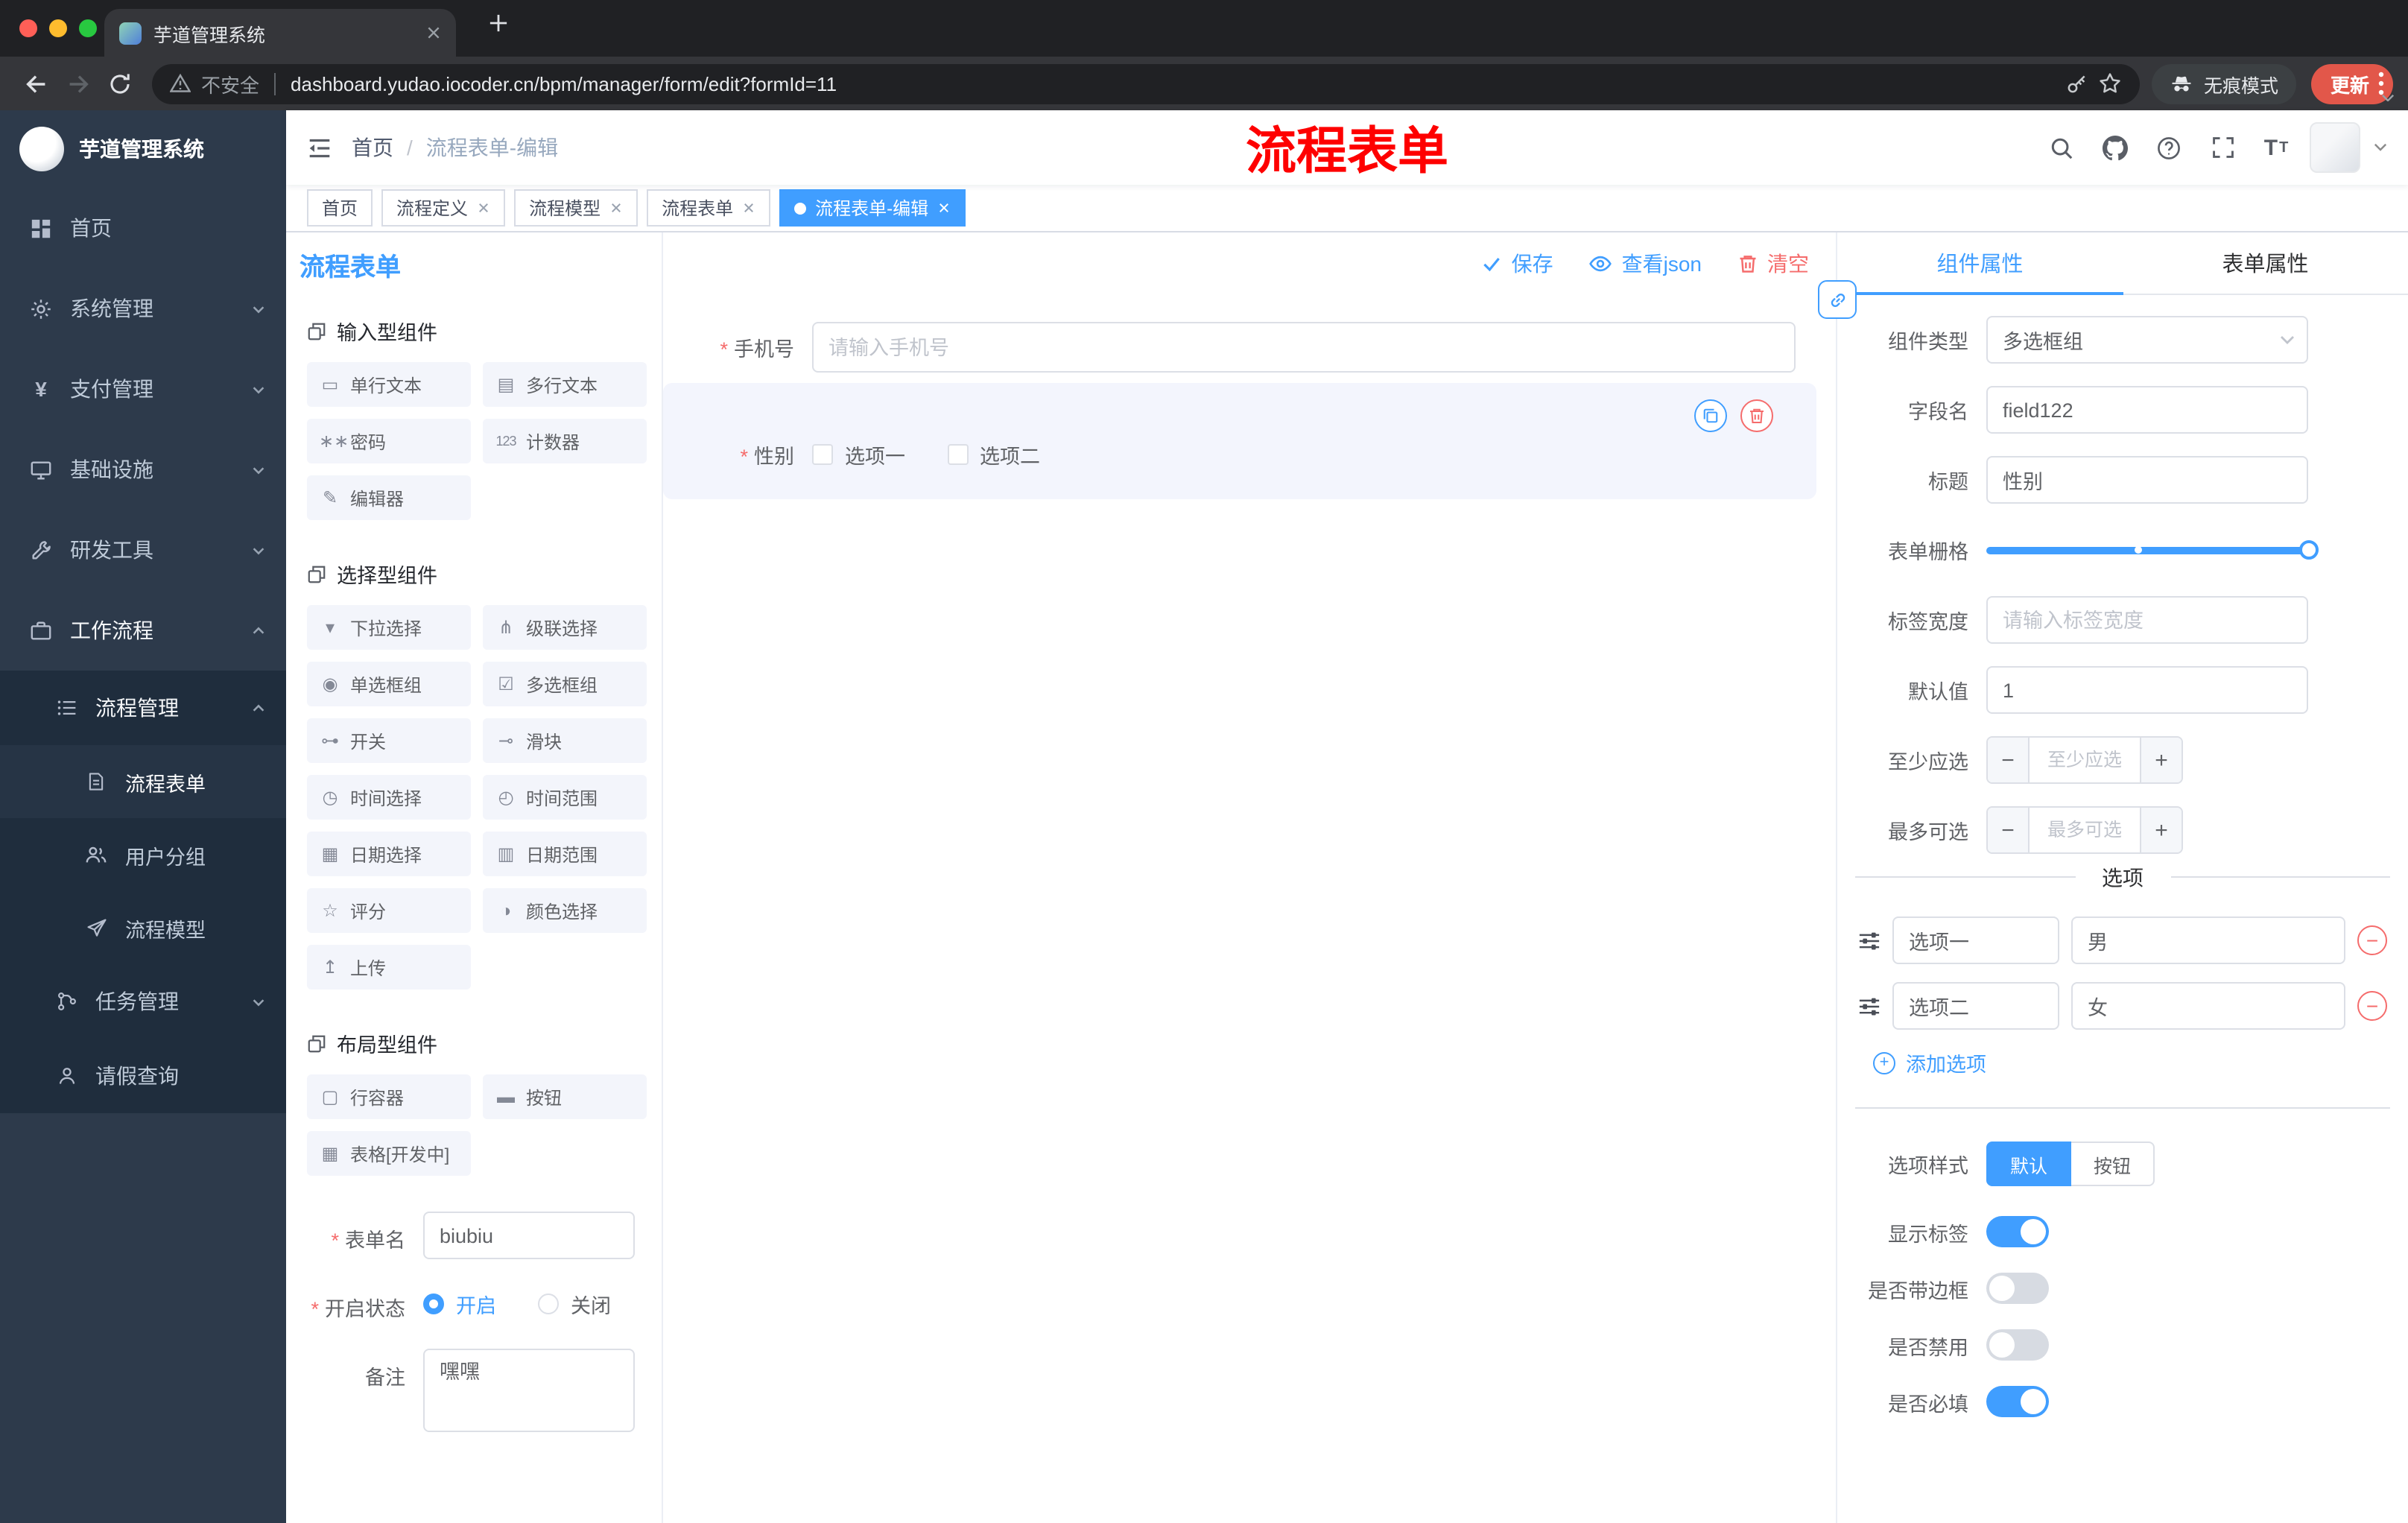 The image size is (2408, 1523). I want to click on style-default-button: 默认, so click(2029, 1164).